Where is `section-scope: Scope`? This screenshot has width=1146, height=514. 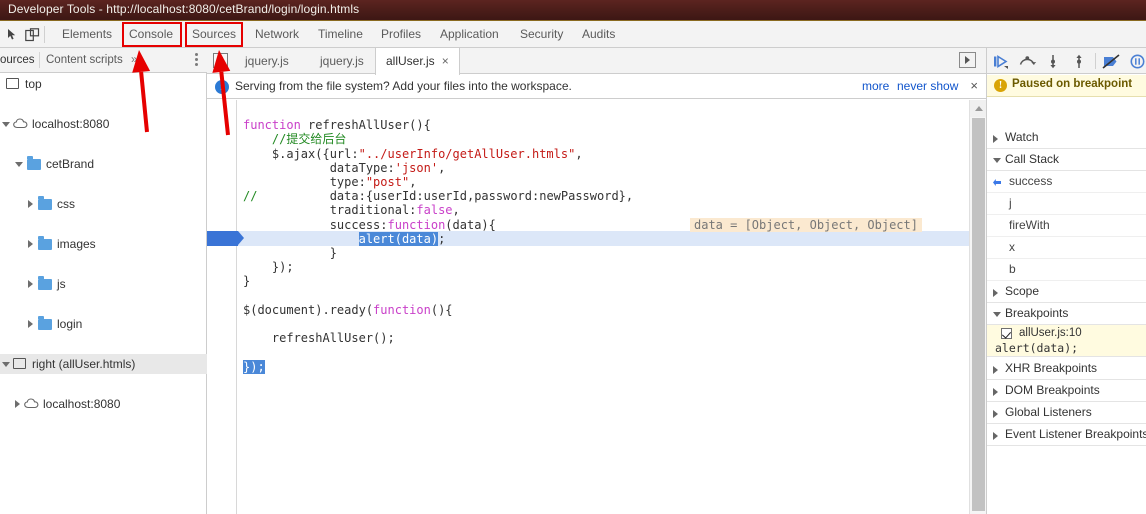
section-scope: Scope is located at coordinates (1066, 292).